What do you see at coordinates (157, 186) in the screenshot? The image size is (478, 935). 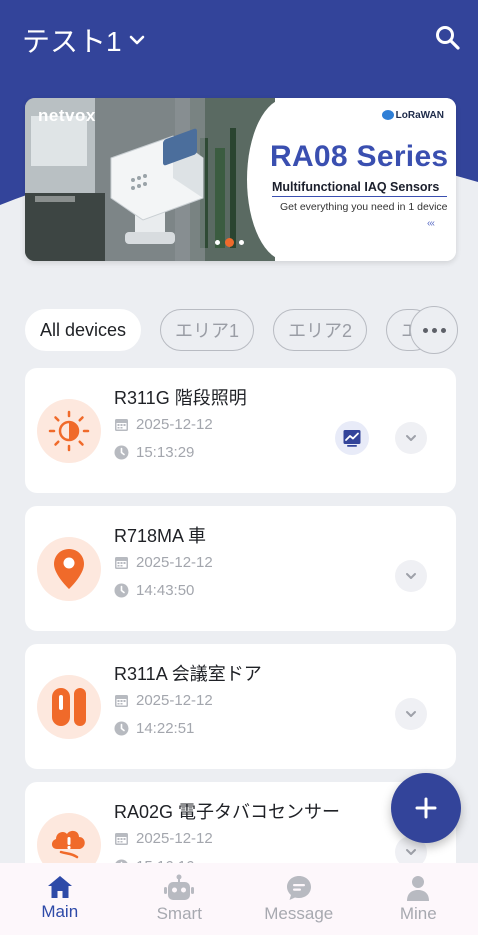 I see `sensor-device-image` at bounding box center [157, 186].